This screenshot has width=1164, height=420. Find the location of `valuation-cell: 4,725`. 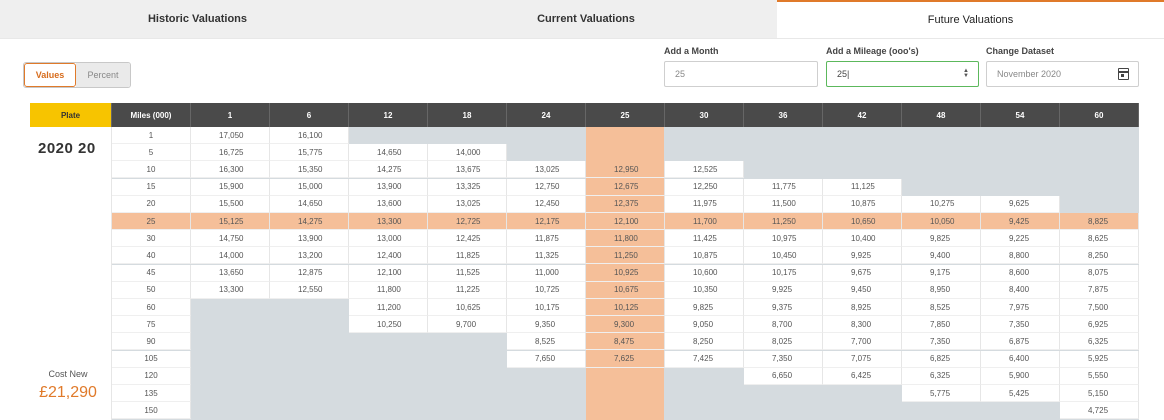

valuation-cell: 4,725 is located at coordinates (1099, 411).